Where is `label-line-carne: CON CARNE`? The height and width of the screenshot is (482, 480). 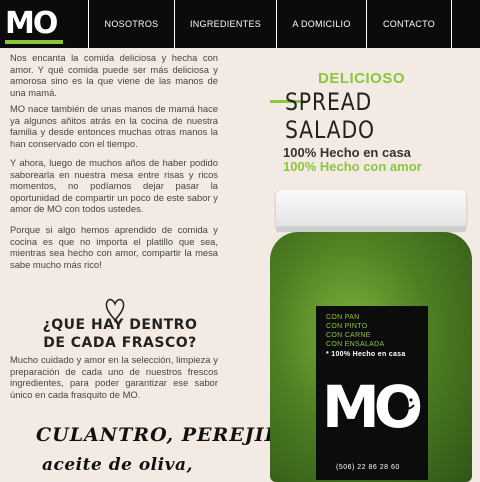 label-line-carne: CON CARNE is located at coordinates (348, 335).